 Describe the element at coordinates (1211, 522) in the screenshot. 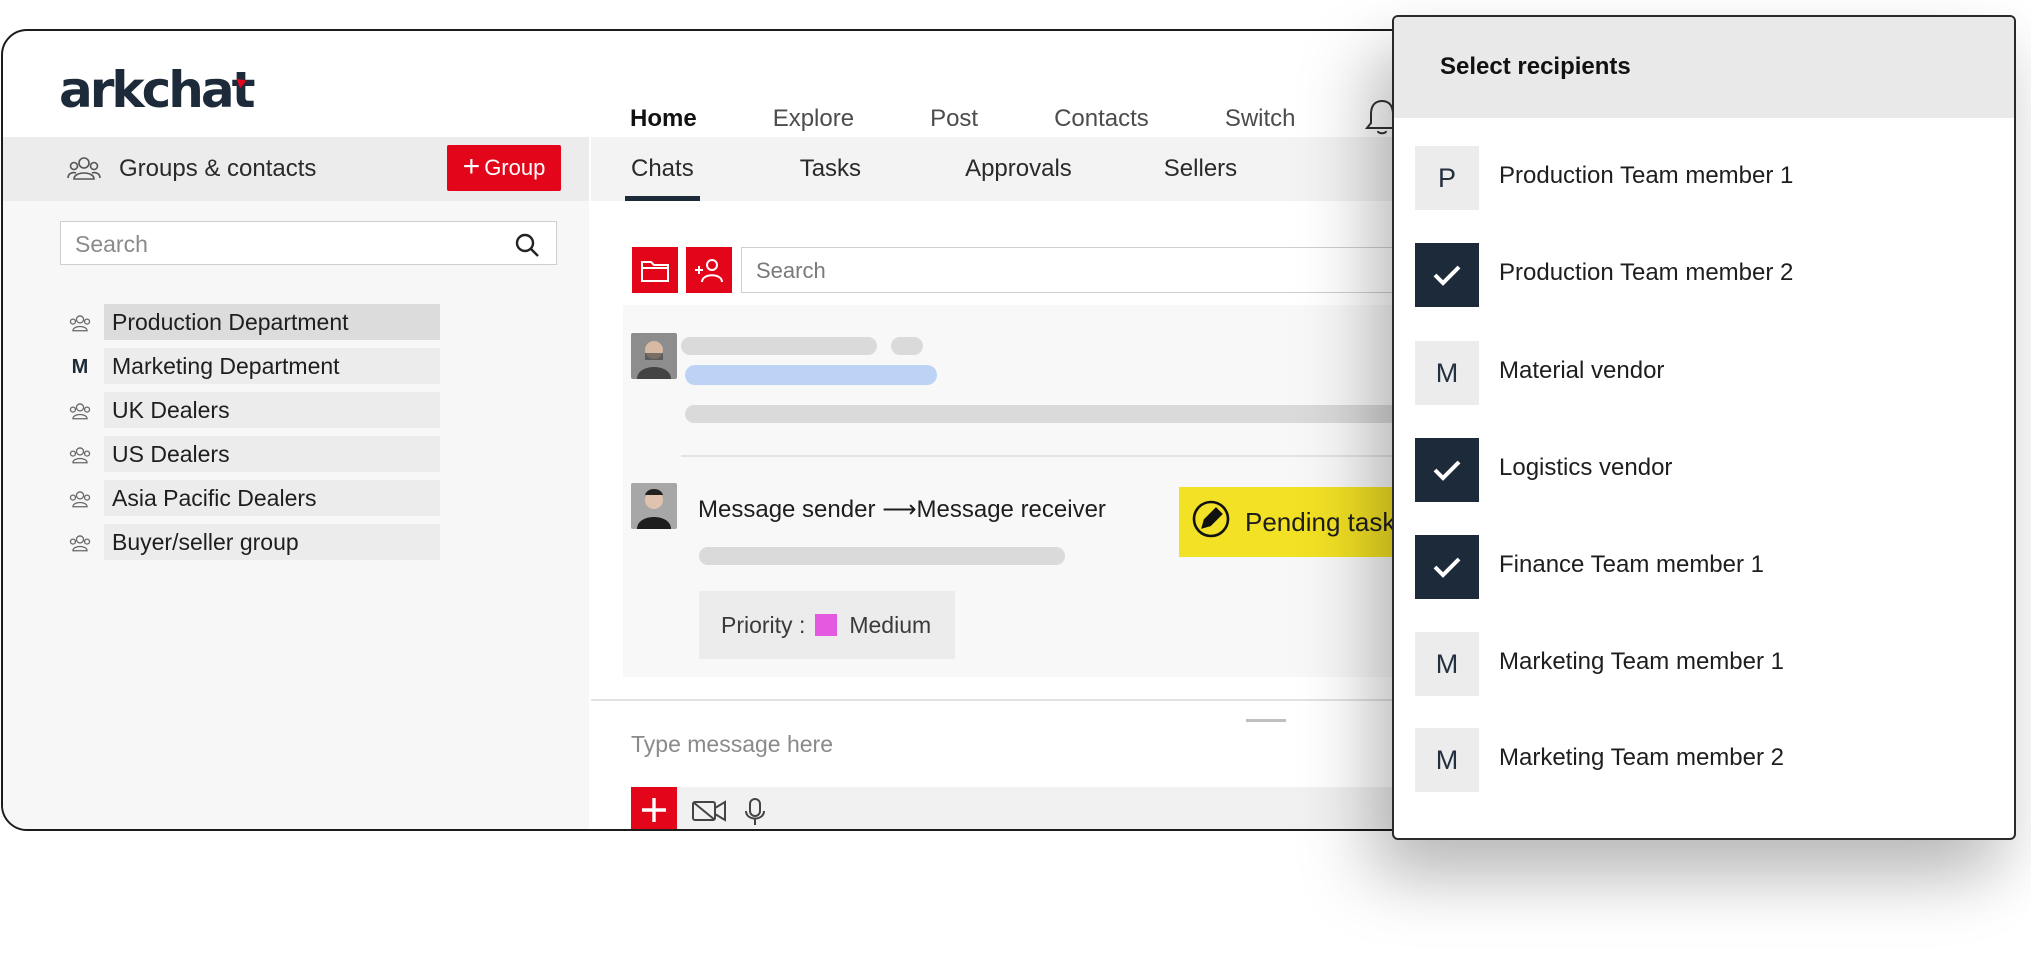

I see `edit-pencil-icon` at that location.